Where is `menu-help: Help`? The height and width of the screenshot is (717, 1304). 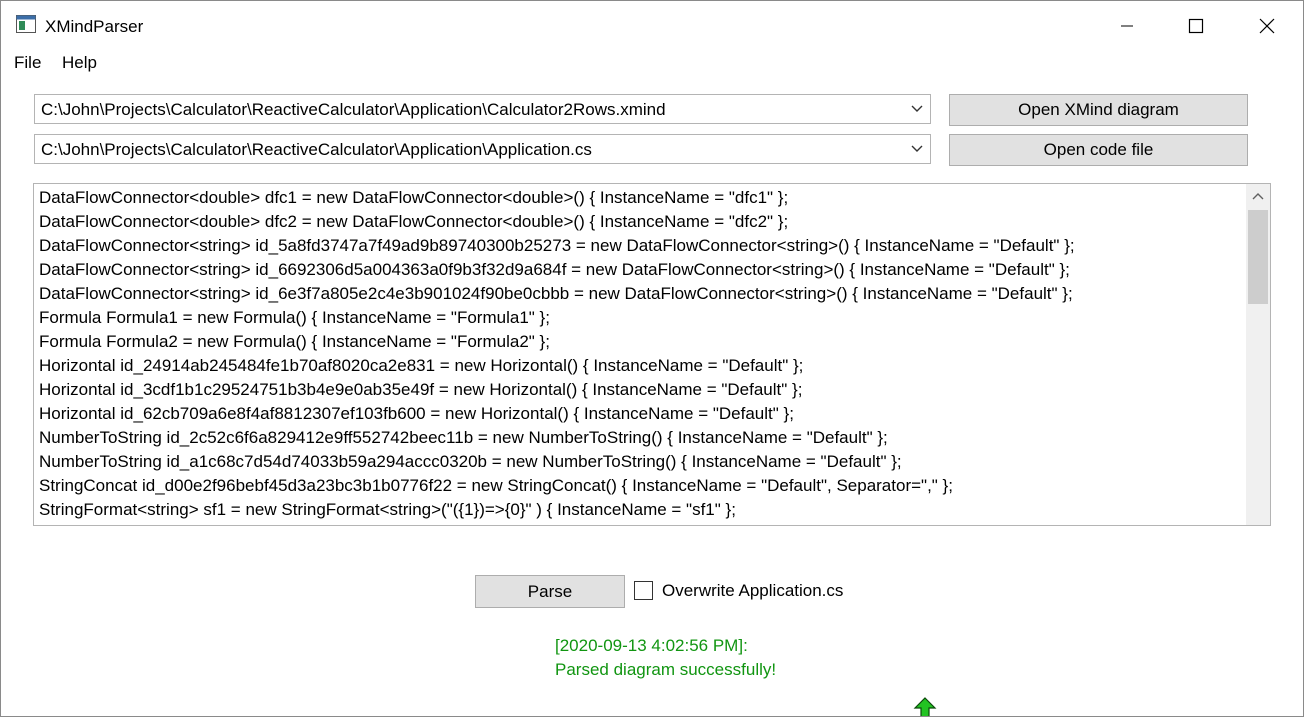
menu-help: Help is located at coordinates (79, 63).